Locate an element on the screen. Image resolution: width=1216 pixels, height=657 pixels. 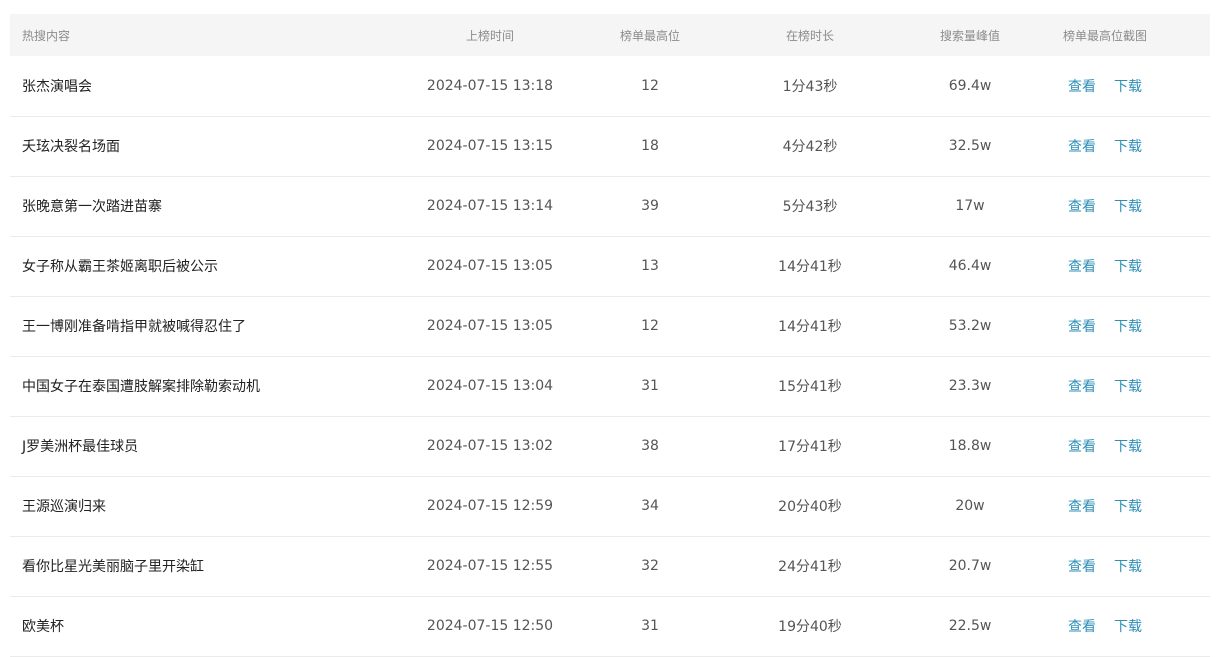
cell-duration: 24分41秒 is located at coordinates (810, 567).